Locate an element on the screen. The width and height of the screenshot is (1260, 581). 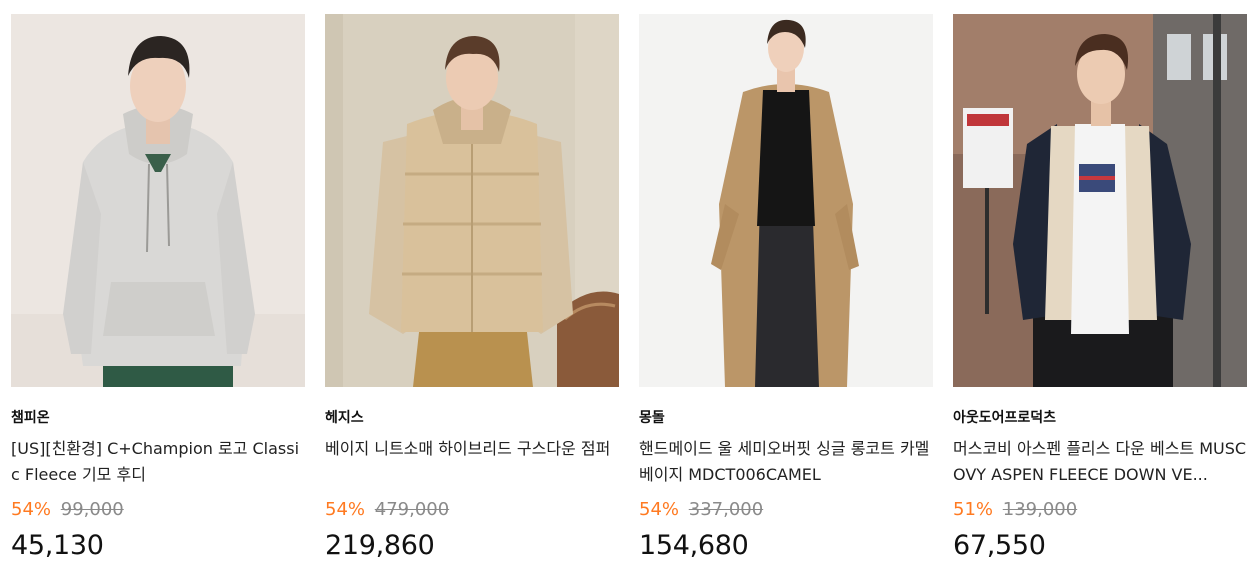
brand-name: 챔피온 is located at coordinates (30, 418).